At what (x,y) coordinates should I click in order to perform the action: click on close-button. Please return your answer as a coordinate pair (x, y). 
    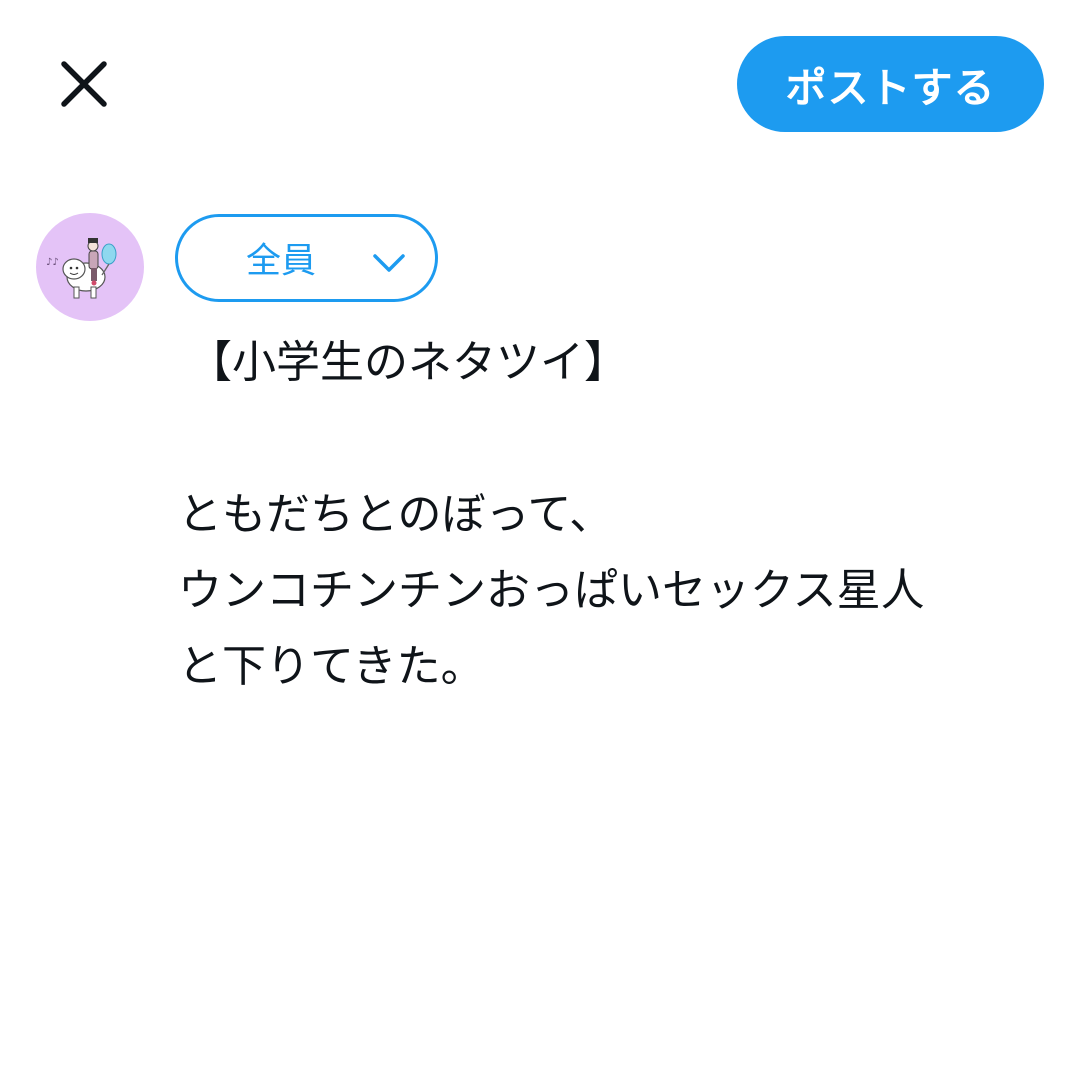
    Looking at the image, I should click on (84, 84).